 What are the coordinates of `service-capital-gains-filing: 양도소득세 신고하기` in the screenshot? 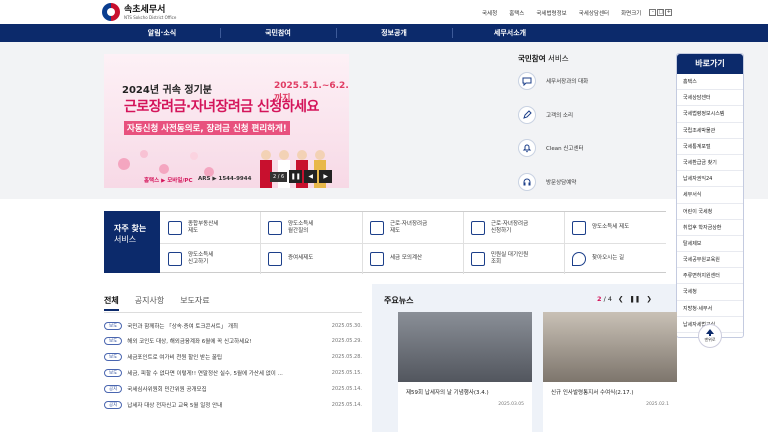 It's located at (210, 258).